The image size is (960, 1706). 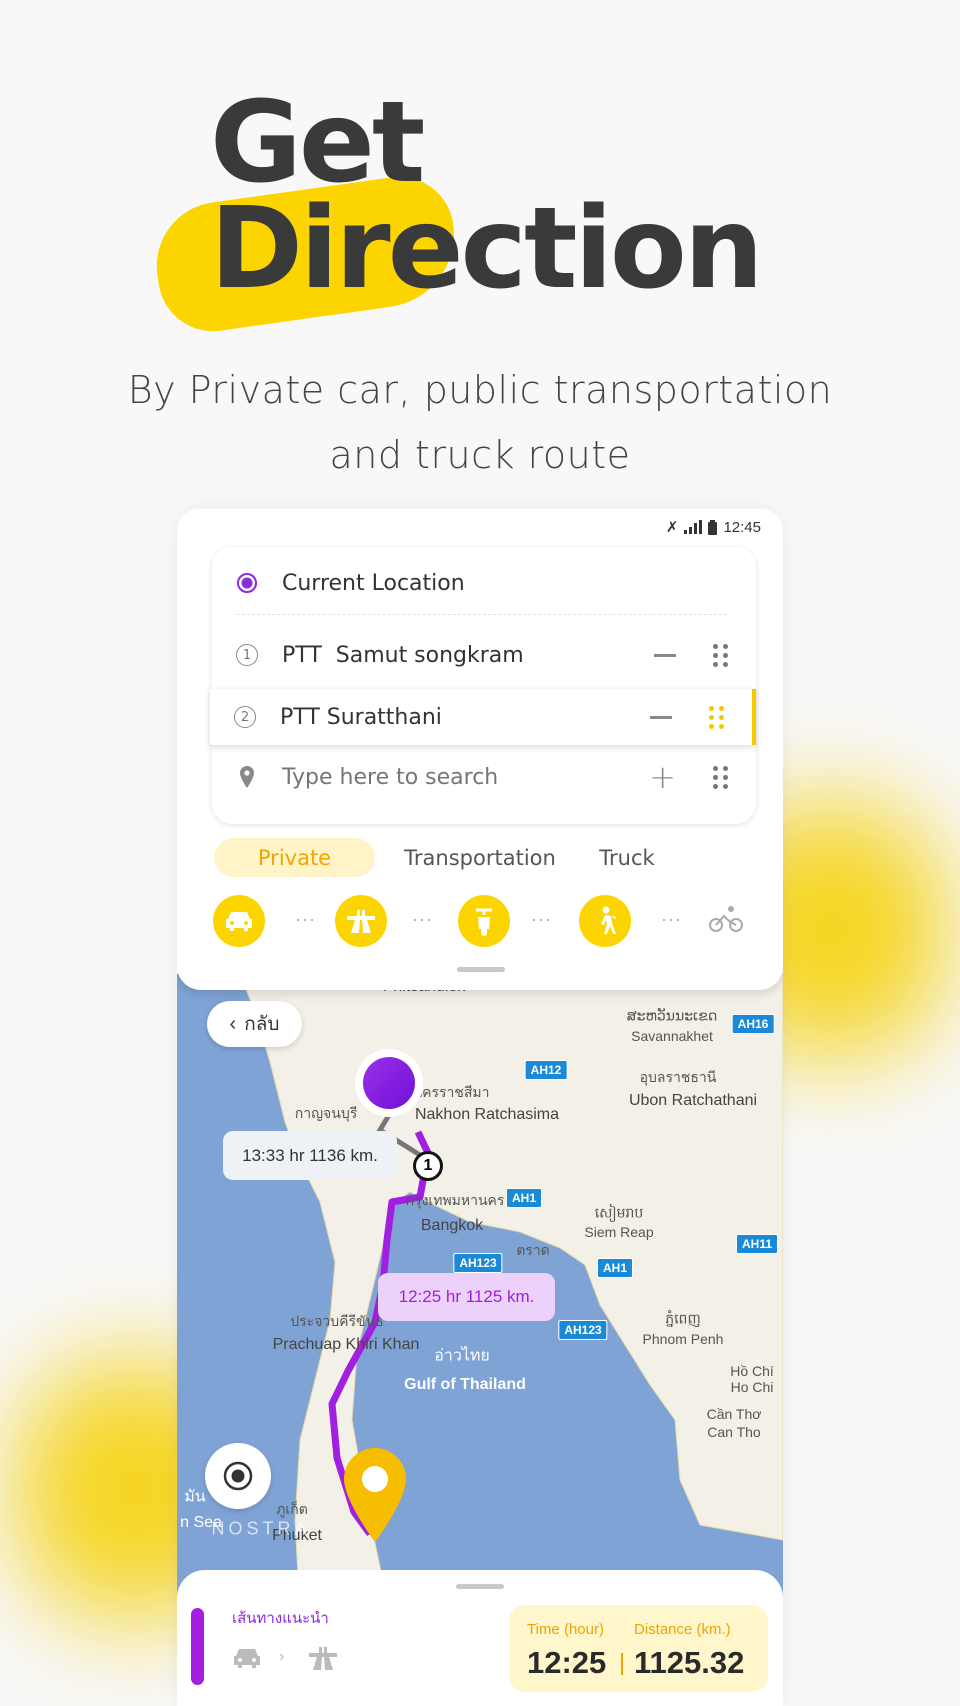 I want to click on distance-value: 1125.32, so click(x=689, y=1662).